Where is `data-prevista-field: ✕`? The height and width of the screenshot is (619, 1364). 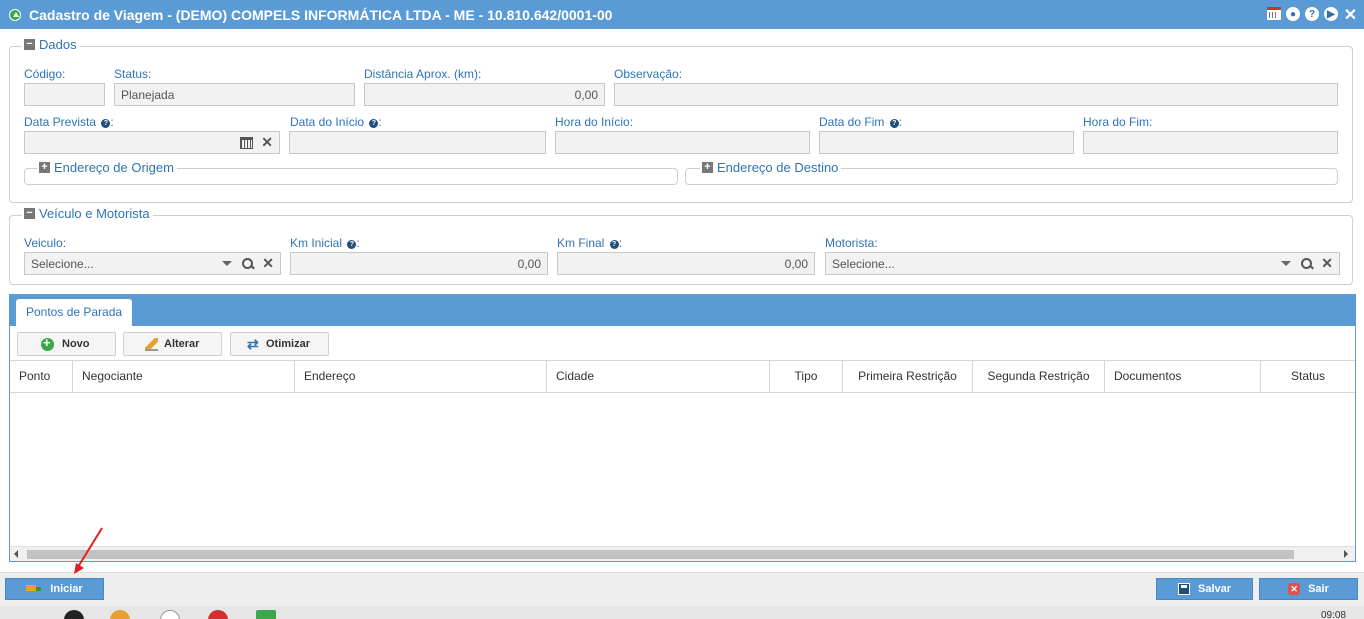
data-prevista-field: ✕ is located at coordinates (152, 142).